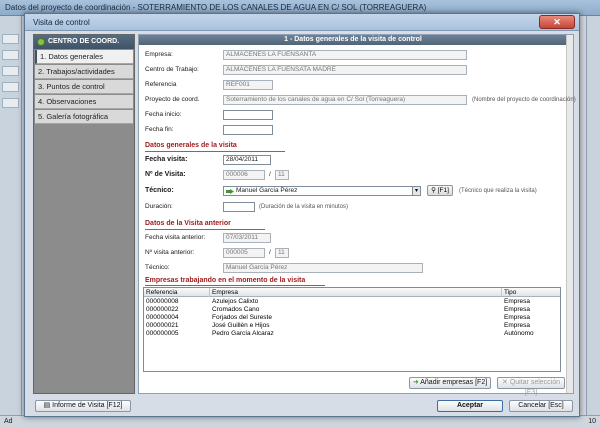 This screenshot has height=427, width=600. What do you see at coordinates (161, 84) in the screenshot?
I see `referencia-label: Referencia` at bounding box center [161, 84].